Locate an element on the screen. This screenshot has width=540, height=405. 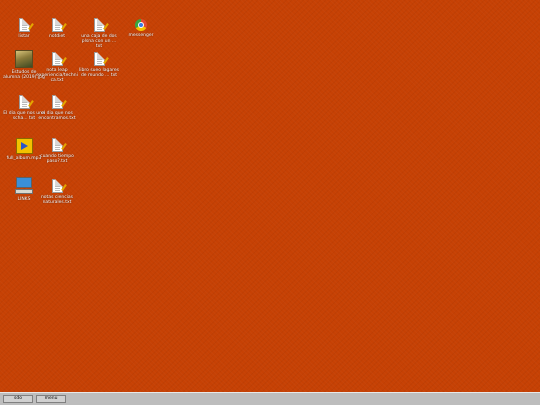
taskbar-button-sdo: sdo is located at coordinates (18, 399).